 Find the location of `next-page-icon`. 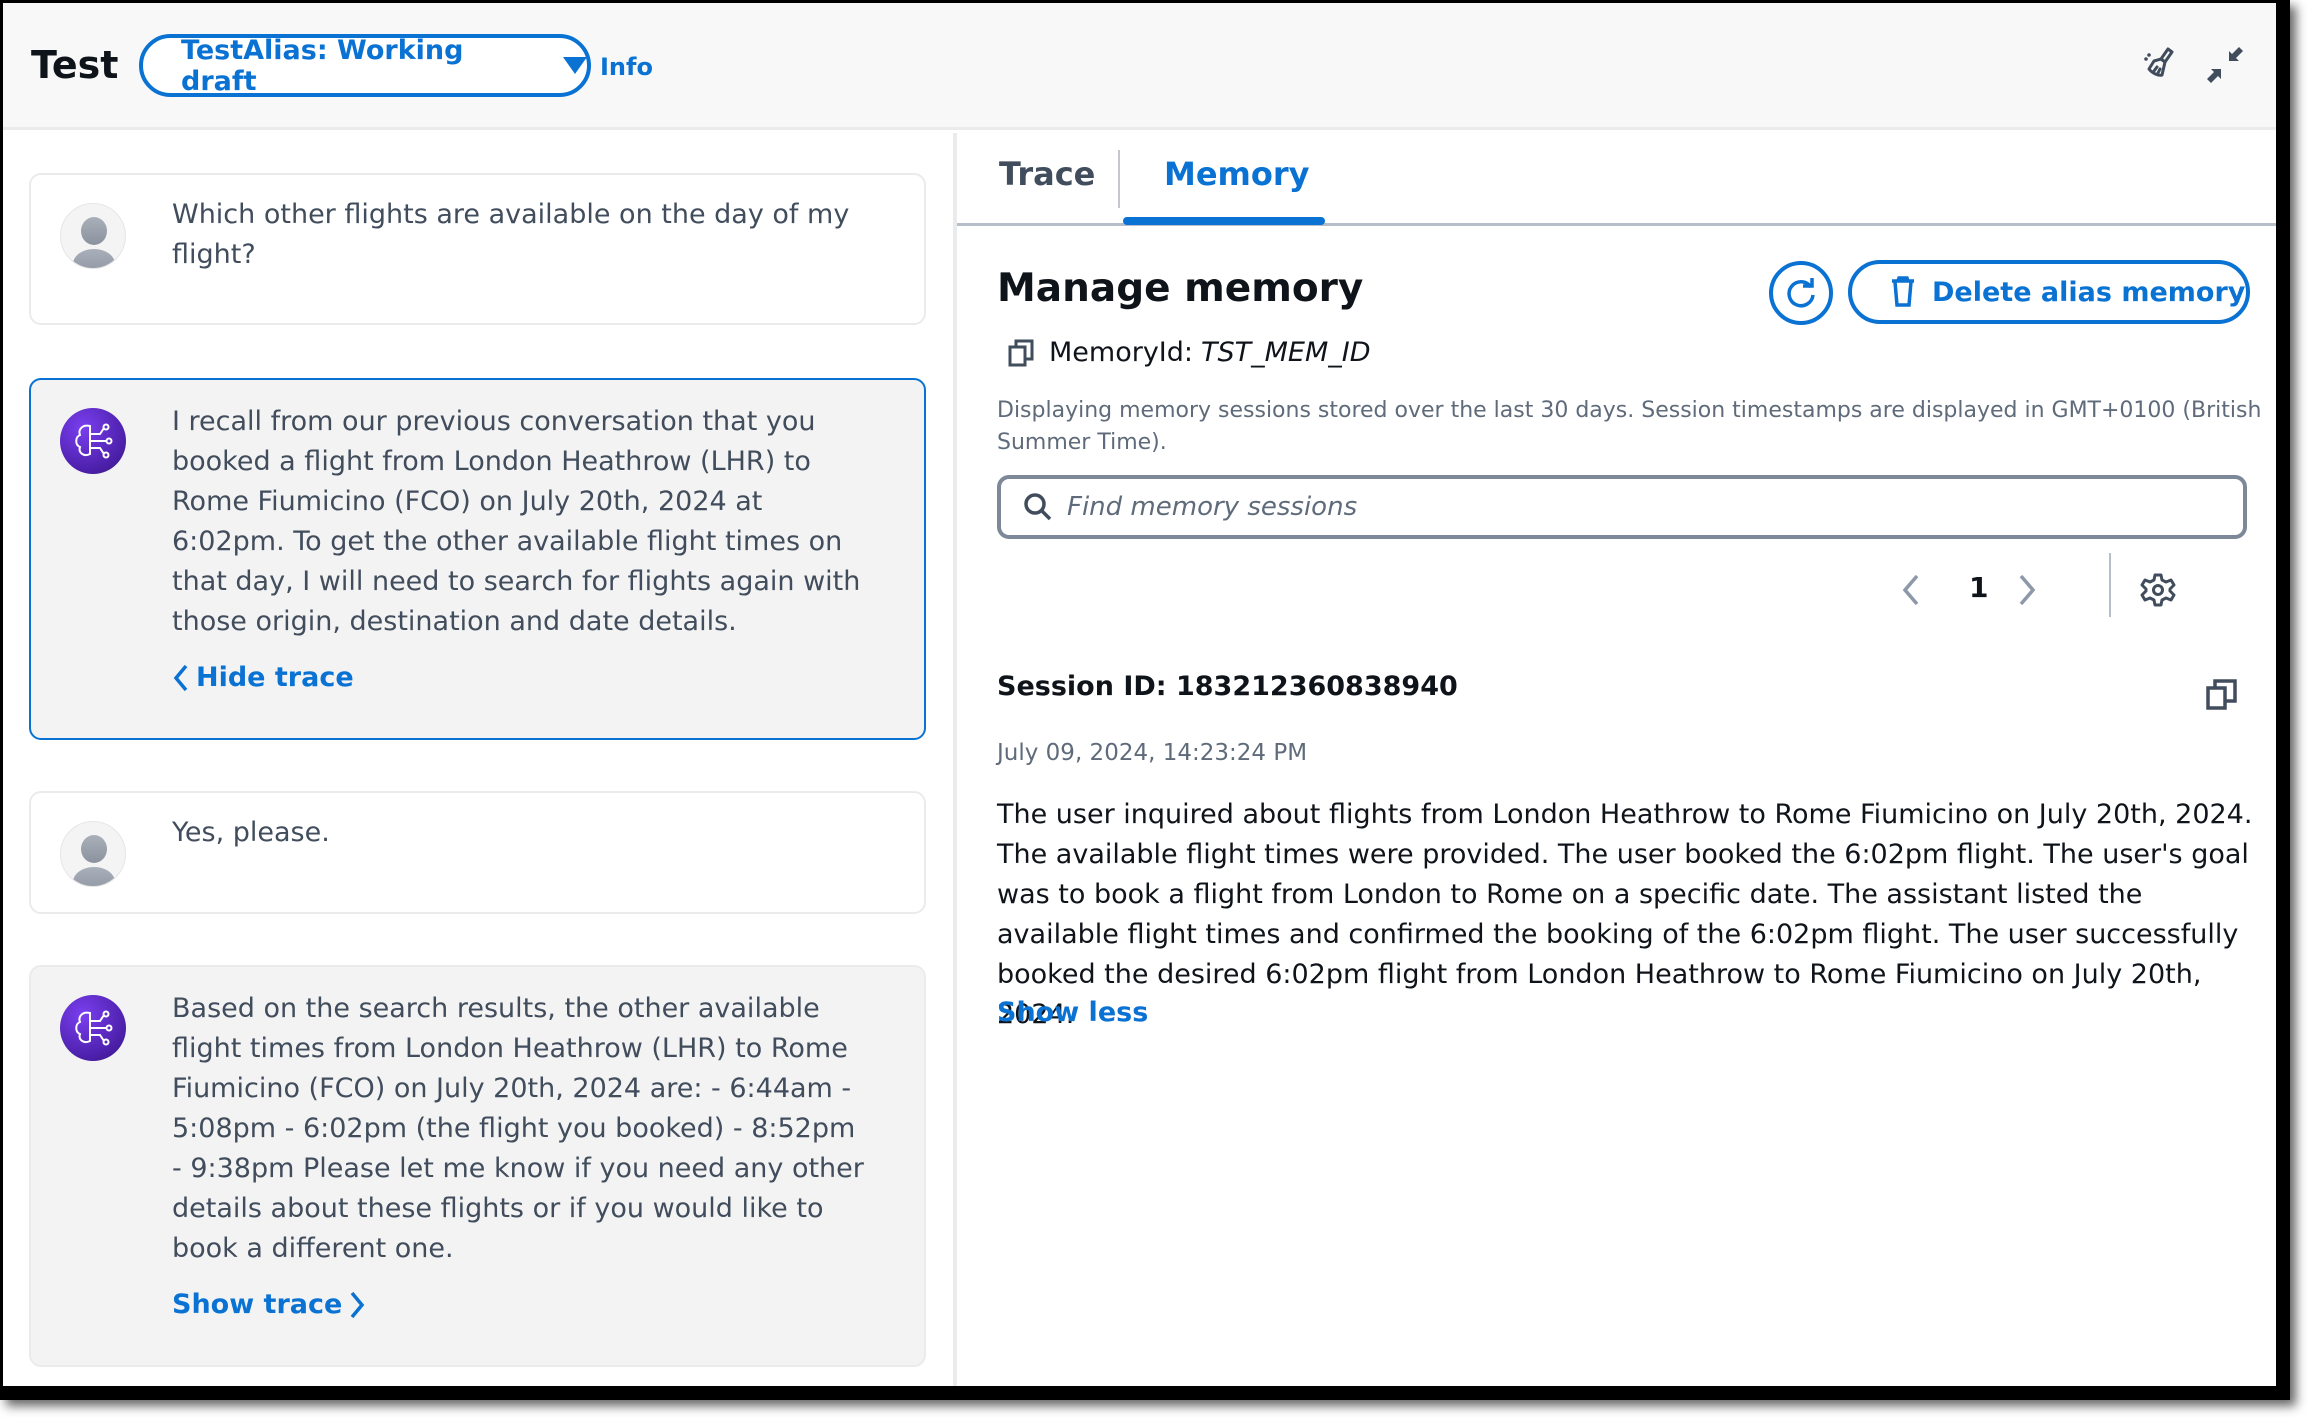

next-page-icon is located at coordinates (2027, 590).